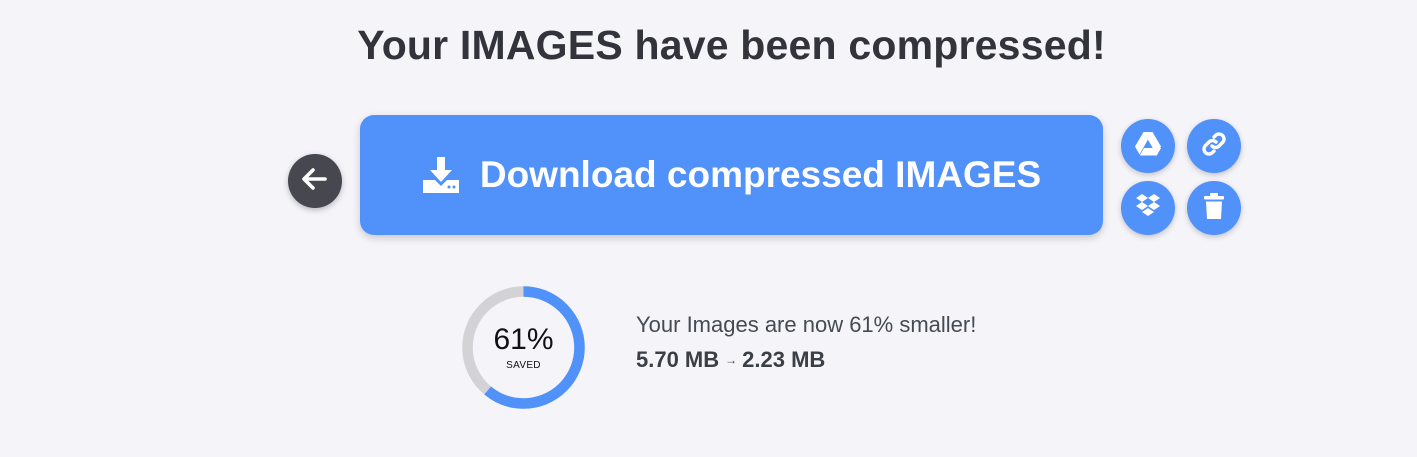 Image resolution: width=1417 pixels, height=457 pixels. What do you see at coordinates (523, 339) in the screenshot?
I see `percent-saved-value: 61%` at bounding box center [523, 339].